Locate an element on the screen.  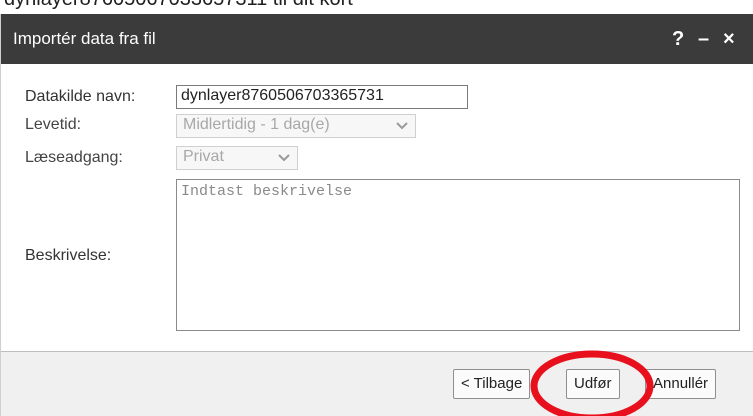
datasource-label: Datakilde navn: is located at coordinates (80, 96).